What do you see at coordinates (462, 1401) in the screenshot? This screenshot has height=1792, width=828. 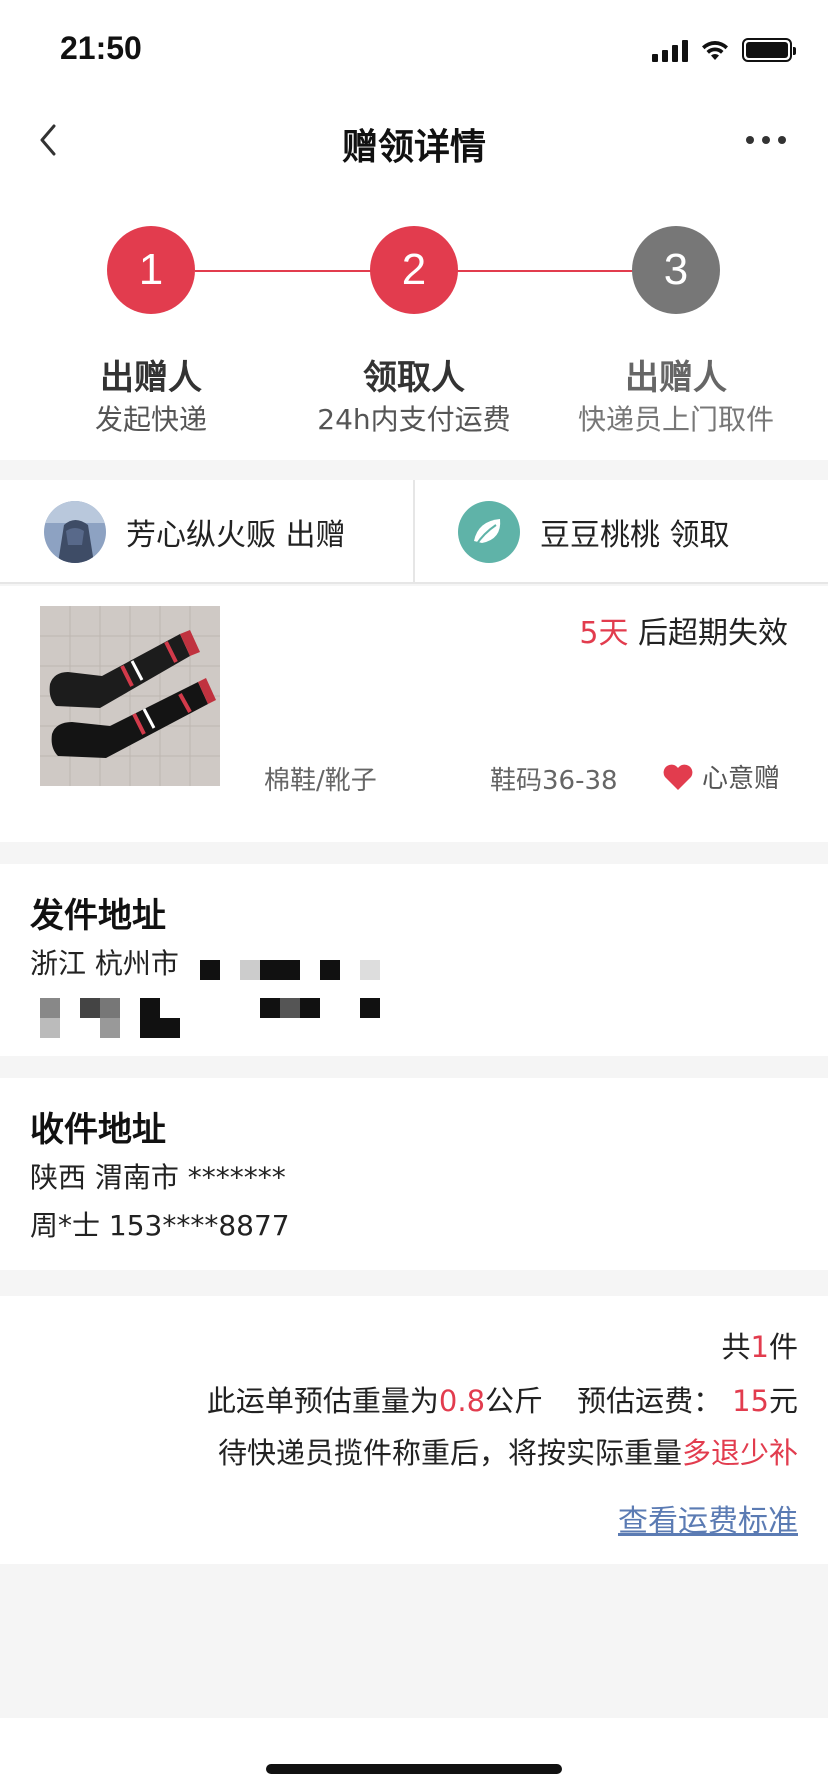 I see `weight-value: 0.8` at bounding box center [462, 1401].